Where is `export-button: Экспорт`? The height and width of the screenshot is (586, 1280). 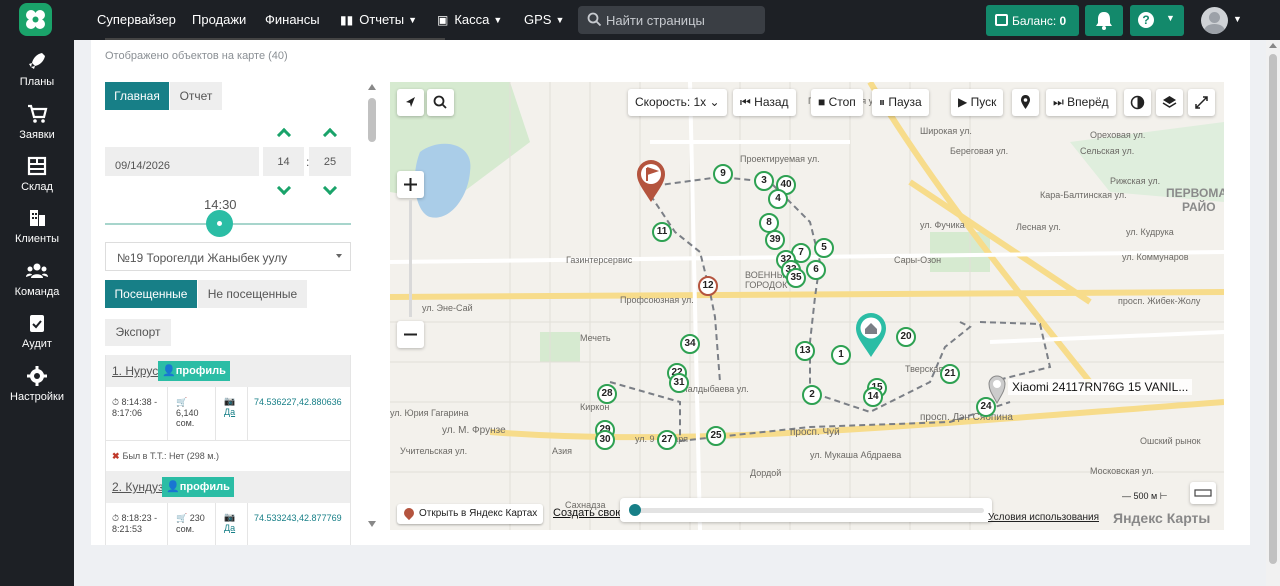 export-button: Экспорт is located at coordinates (138, 332).